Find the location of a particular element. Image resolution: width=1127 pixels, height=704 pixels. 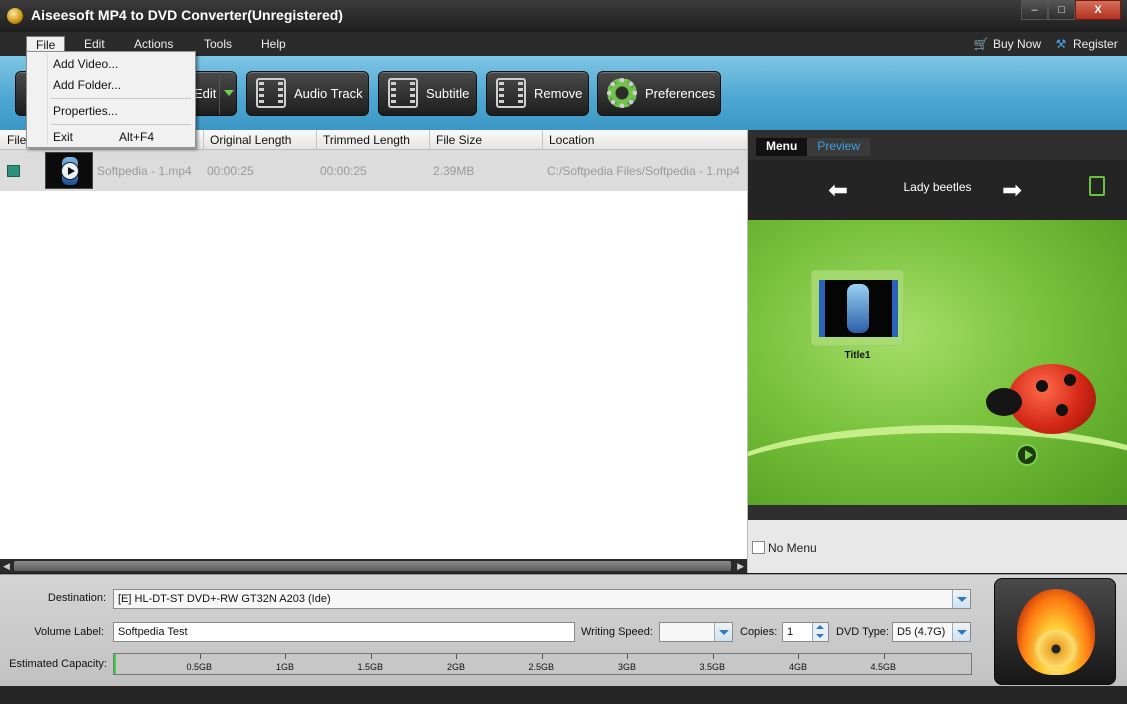

copies-stepper: 1 is located at coordinates (805, 632).